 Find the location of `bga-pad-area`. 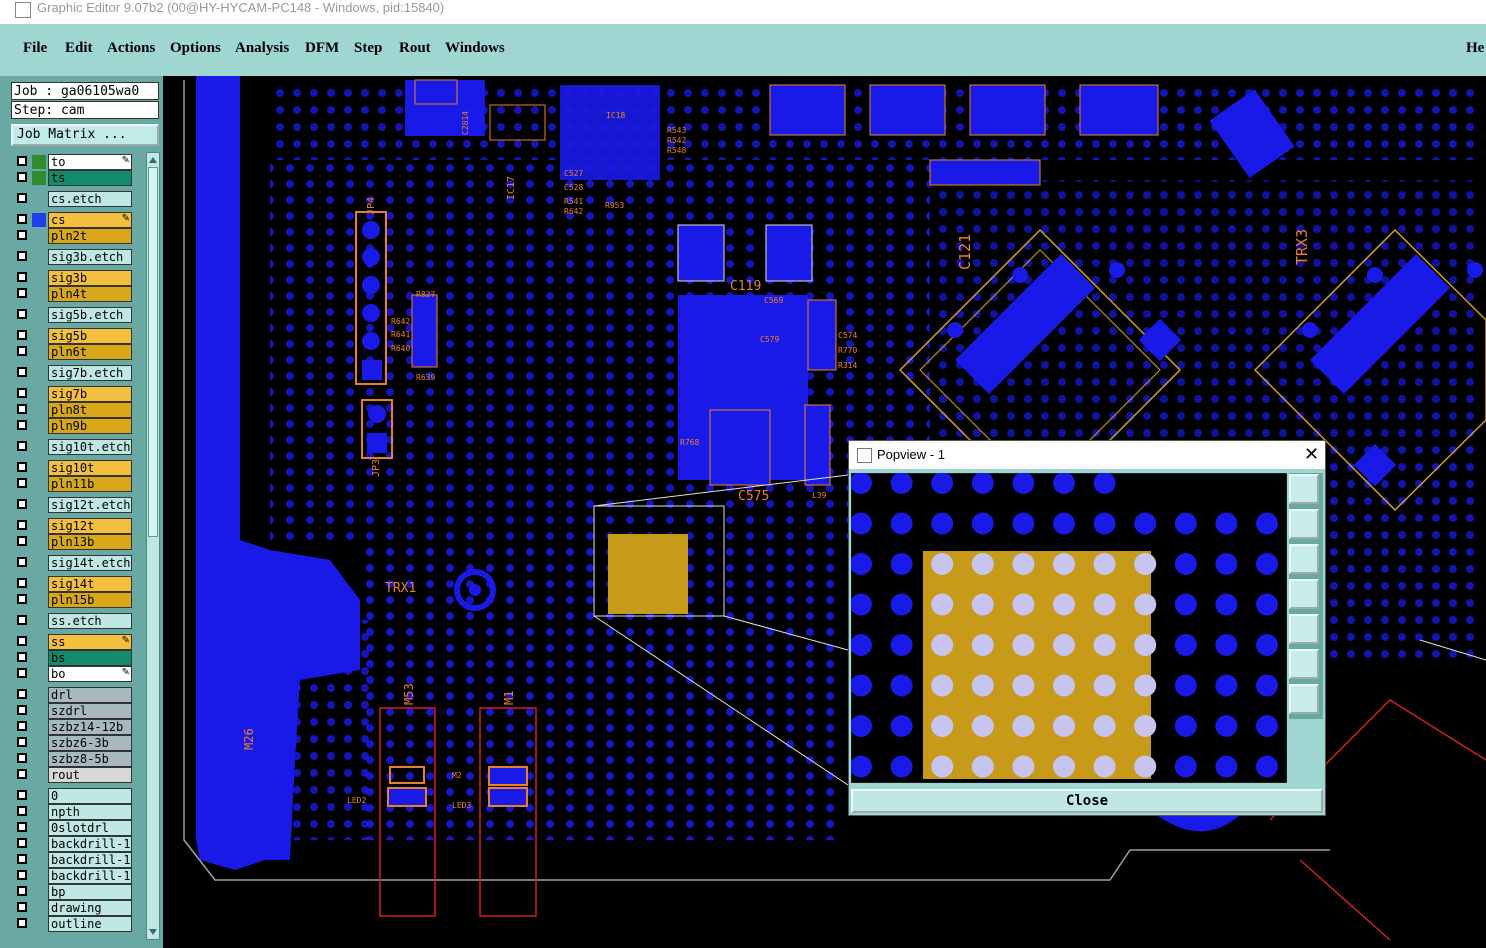

bga-pad-area is located at coordinates (1037, 665).